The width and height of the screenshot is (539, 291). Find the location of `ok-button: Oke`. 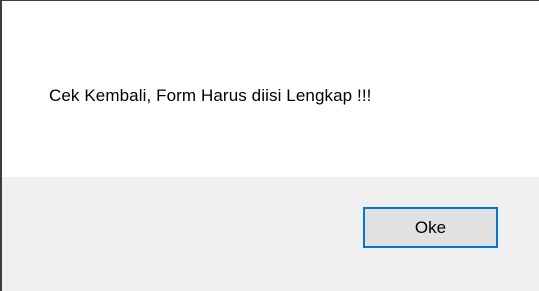

ok-button: Oke is located at coordinates (430, 227).